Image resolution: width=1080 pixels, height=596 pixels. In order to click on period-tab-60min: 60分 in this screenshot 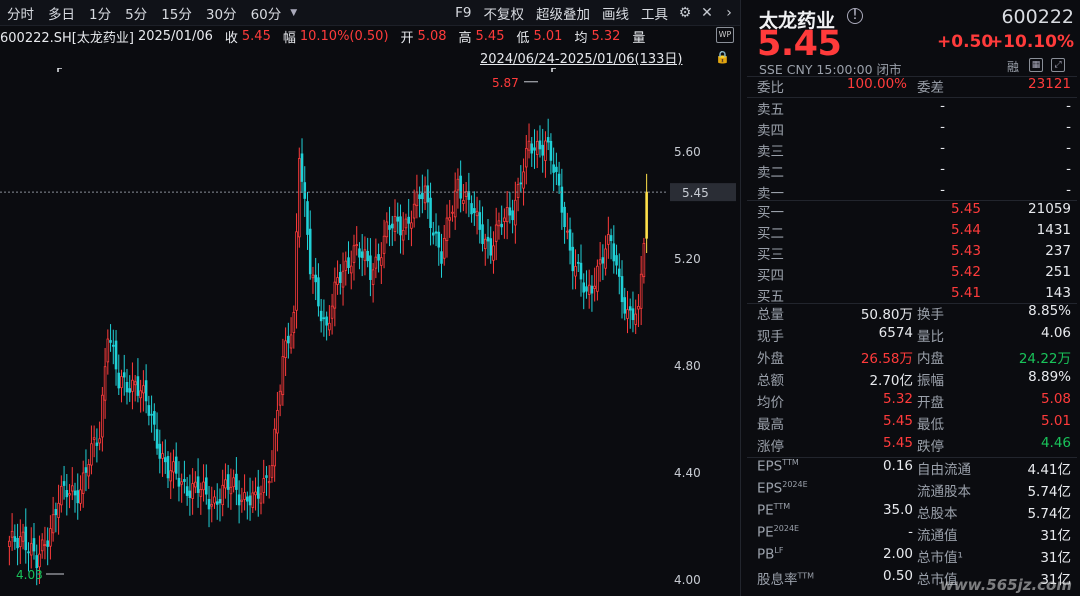, I will do `click(266, 13)`.